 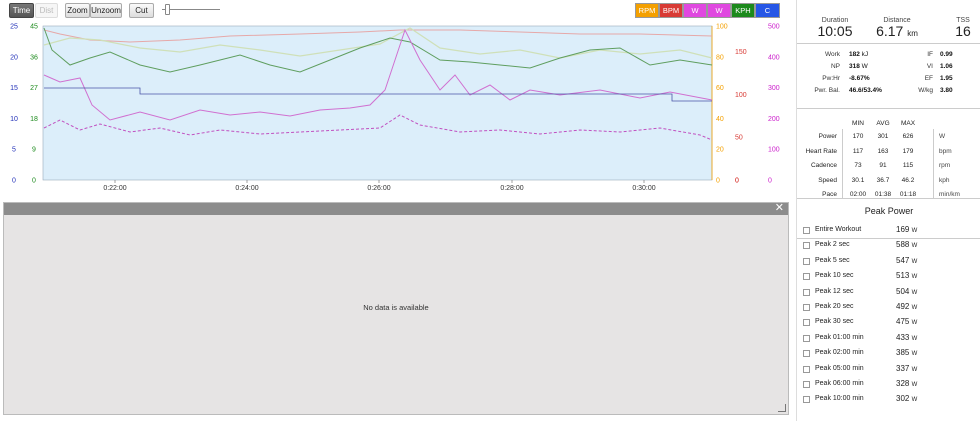 What do you see at coordinates (774, 57) in the screenshot?
I see `right_axes-tick: 400` at bounding box center [774, 57].